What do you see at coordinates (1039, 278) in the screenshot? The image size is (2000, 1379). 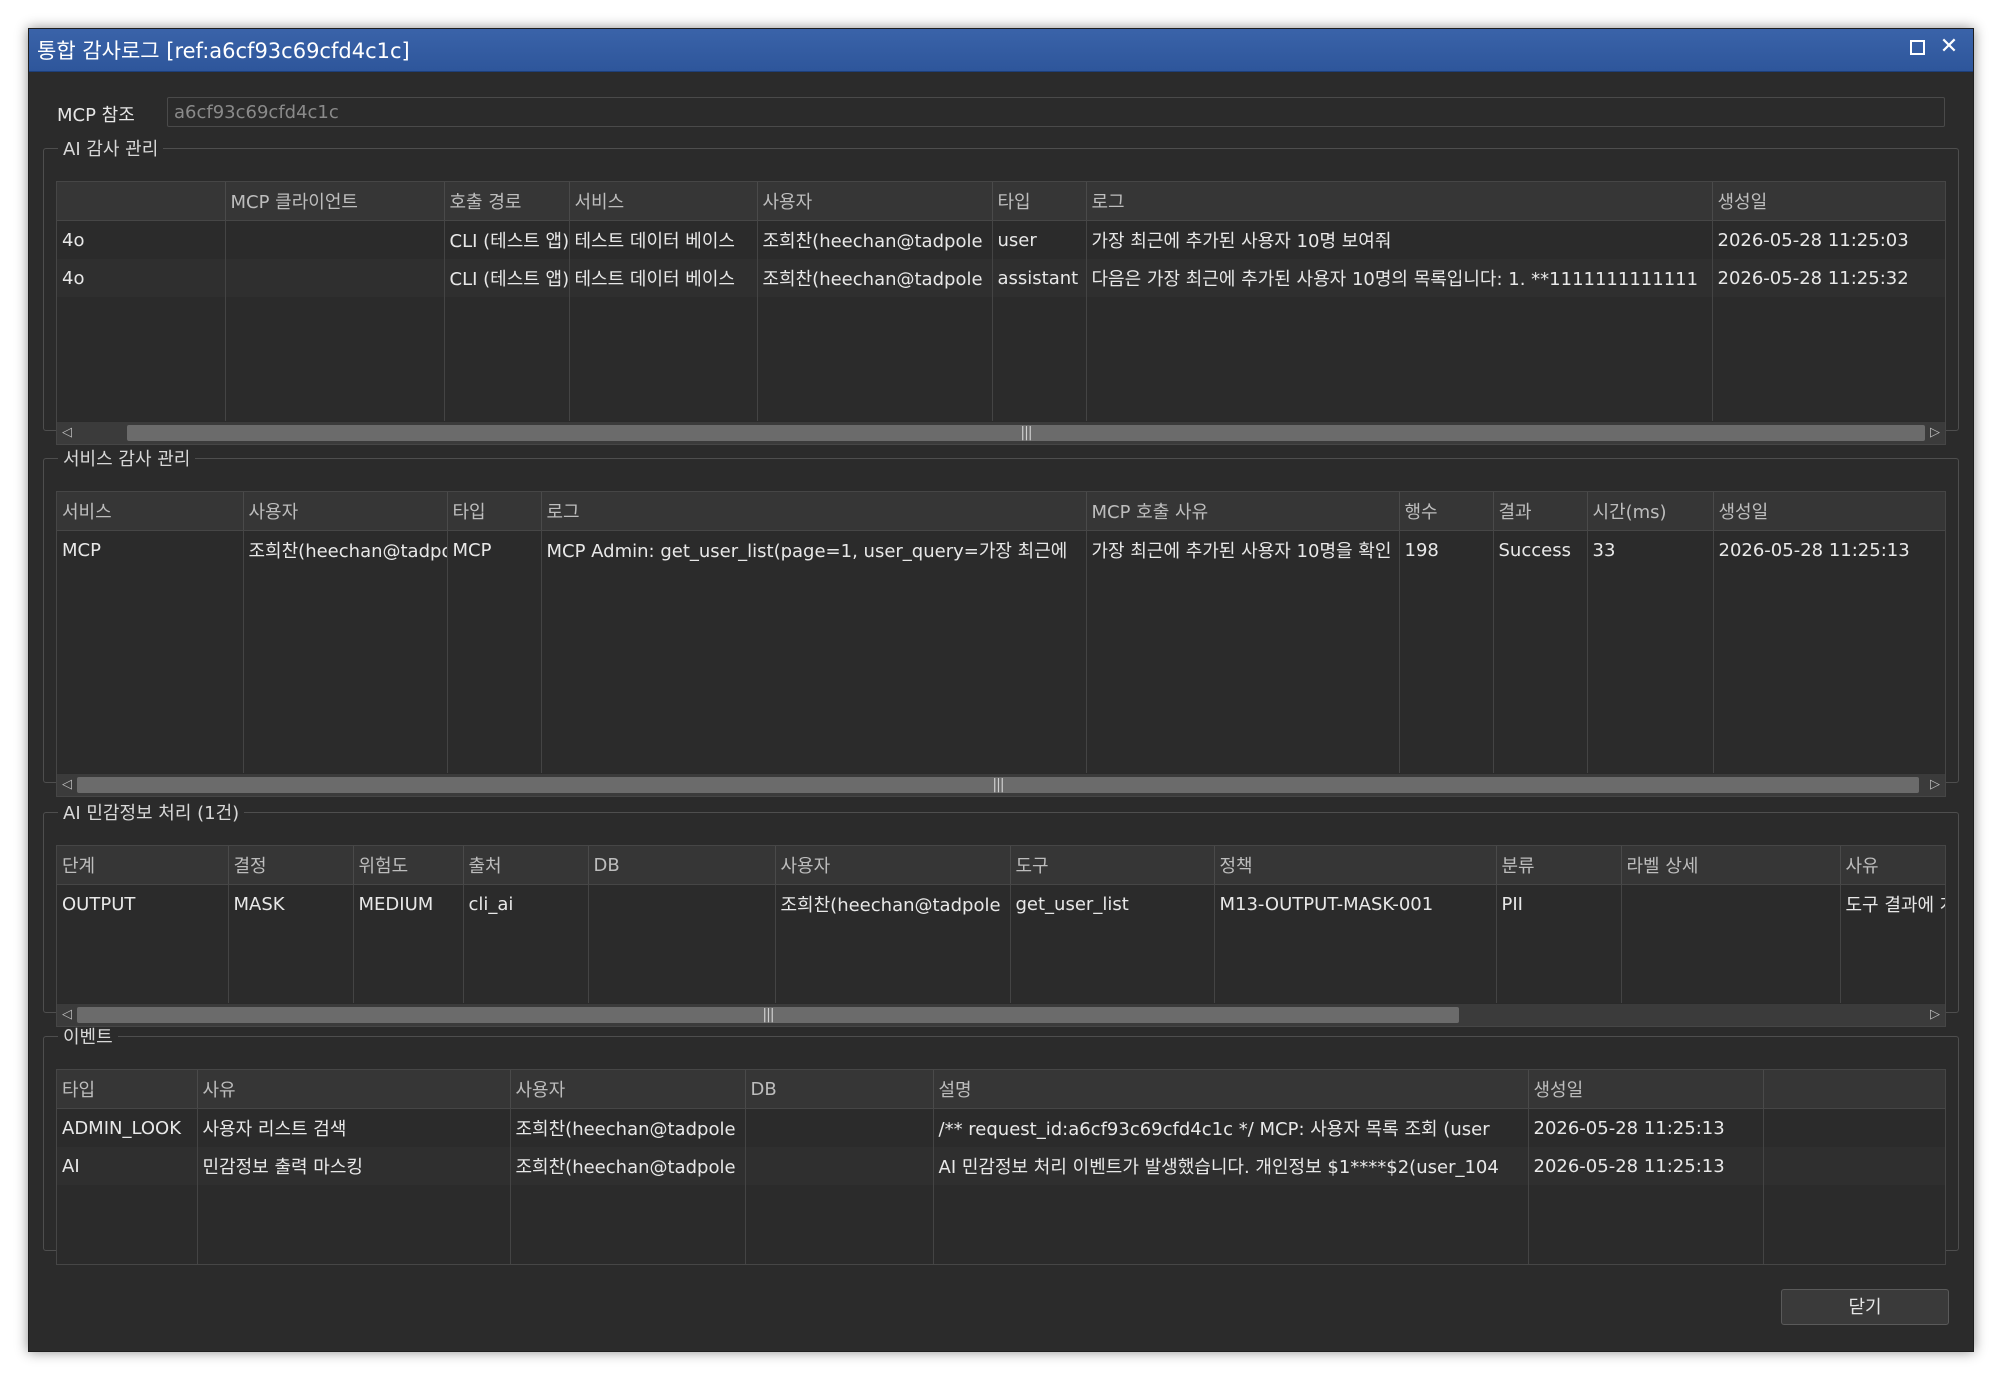 I see `cell: assistant` at bounding box center [1039, 278].